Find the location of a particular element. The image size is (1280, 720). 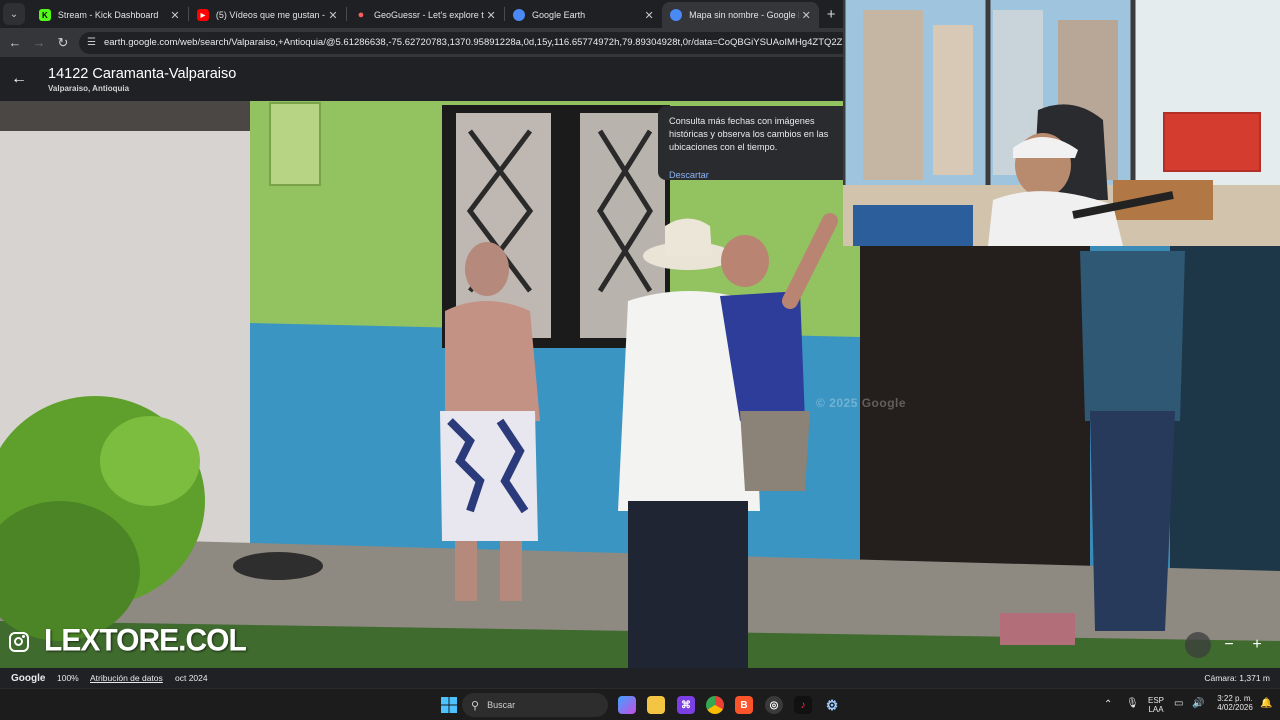

tab-title: GeoGuessr - Let's explore the world! is located at coordinates (428, 15).